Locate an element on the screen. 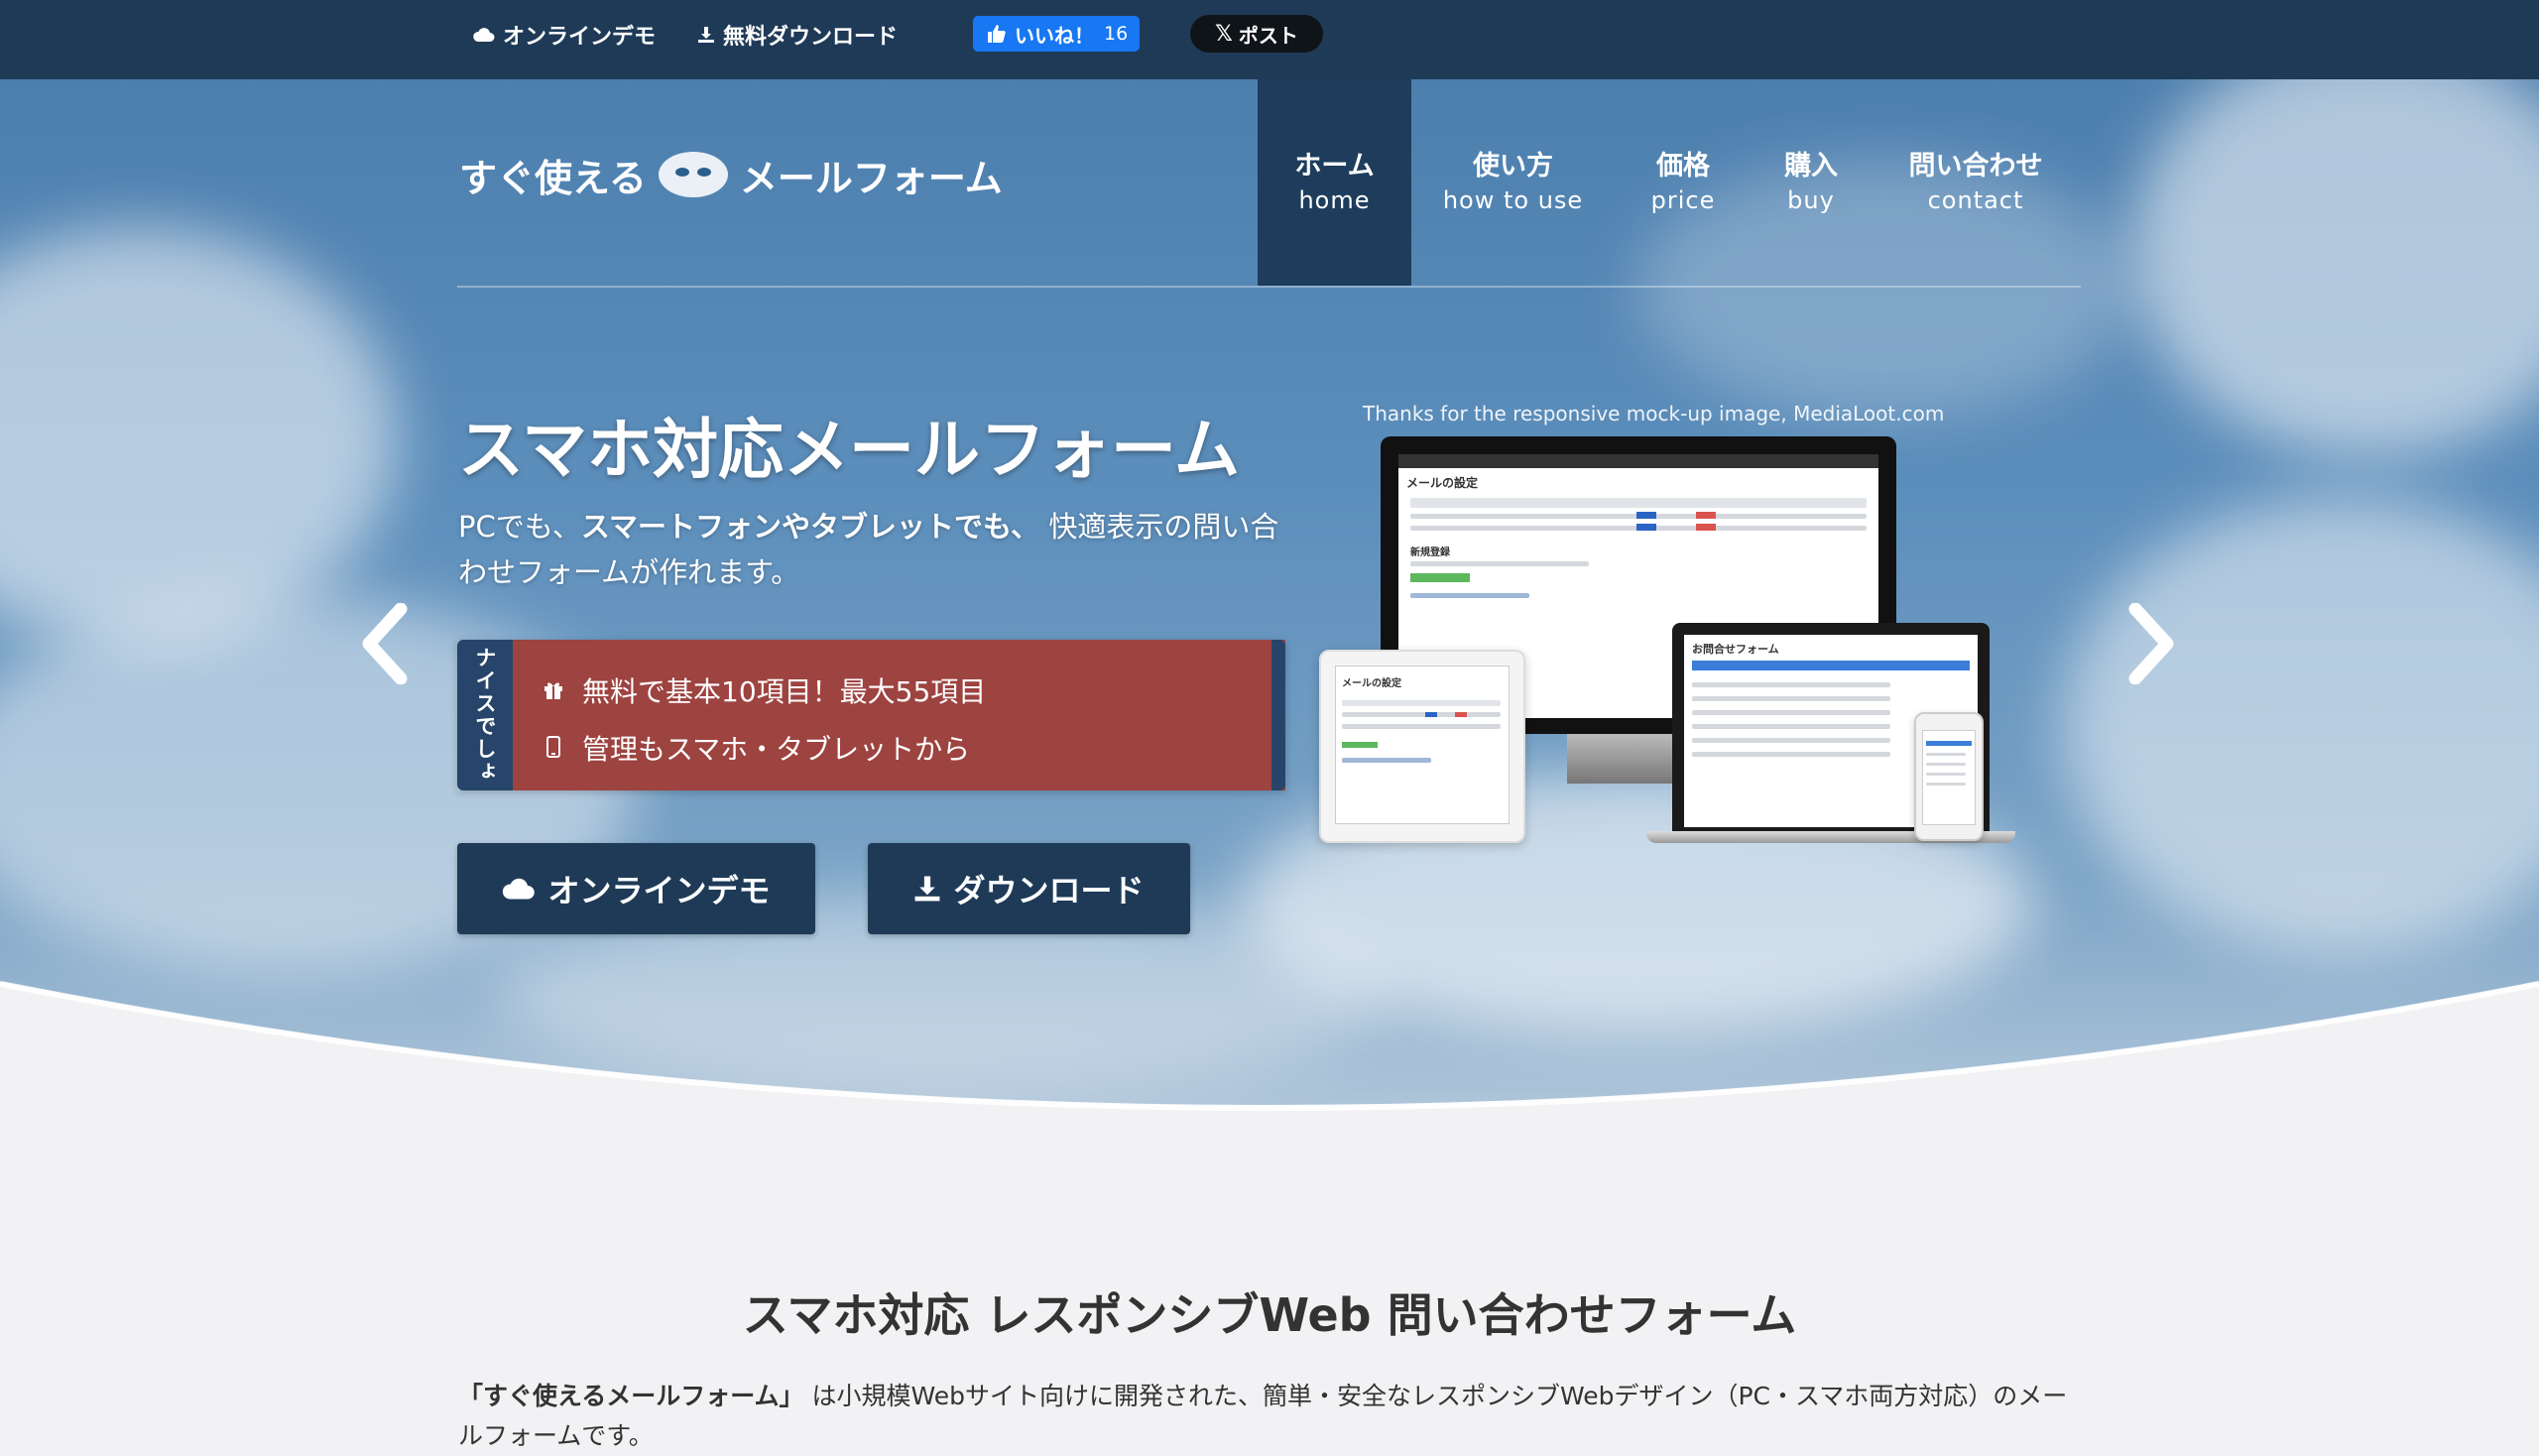  hero-desc-bold: スマートフォンやタブレットでも、 is located at coordinates (810, 527).